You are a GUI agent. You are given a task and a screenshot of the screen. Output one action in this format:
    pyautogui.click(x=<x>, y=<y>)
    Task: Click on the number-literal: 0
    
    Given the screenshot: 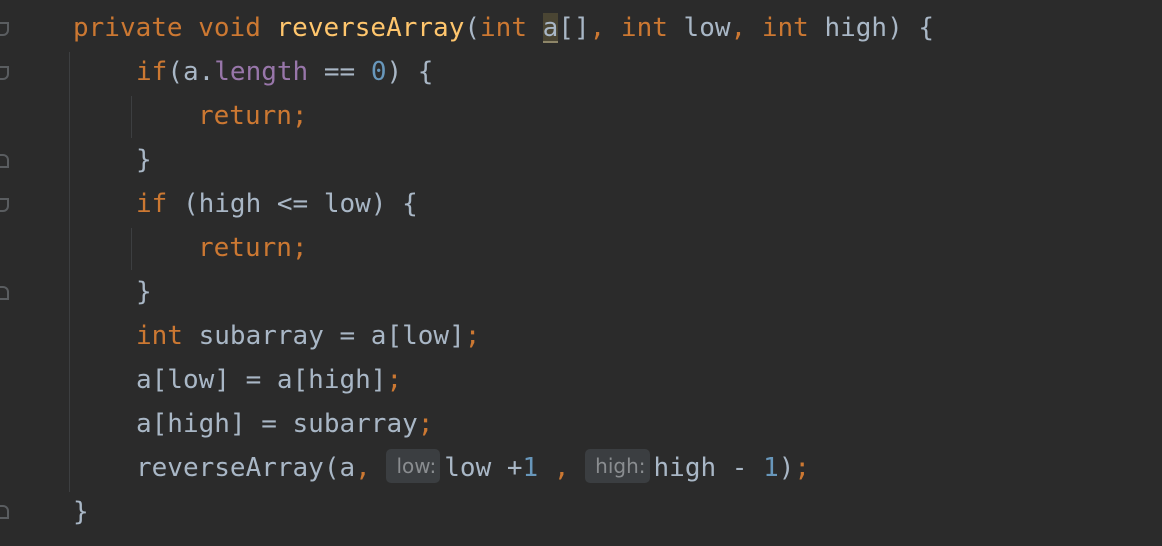 What is the action you would take?
    pyautogui.click(x=378, y=72)
    